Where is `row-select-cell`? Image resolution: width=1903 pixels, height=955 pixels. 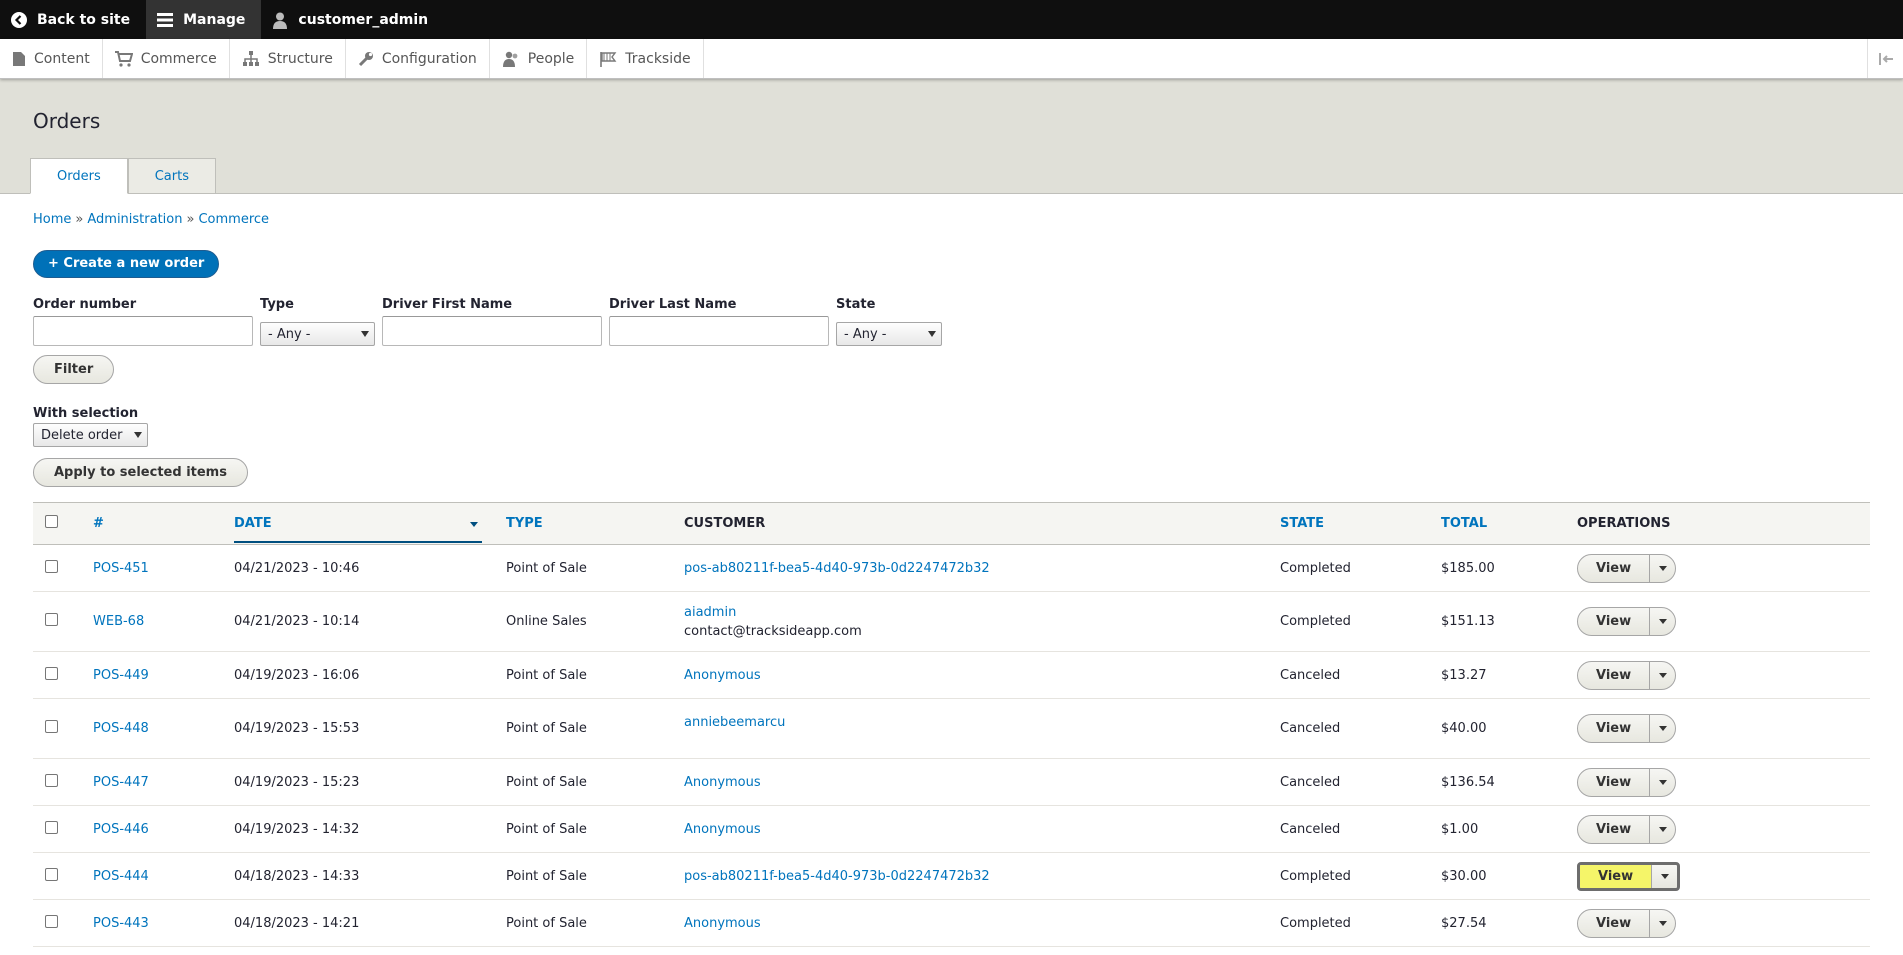 row-select-cell is located at coordinates (57, 728).